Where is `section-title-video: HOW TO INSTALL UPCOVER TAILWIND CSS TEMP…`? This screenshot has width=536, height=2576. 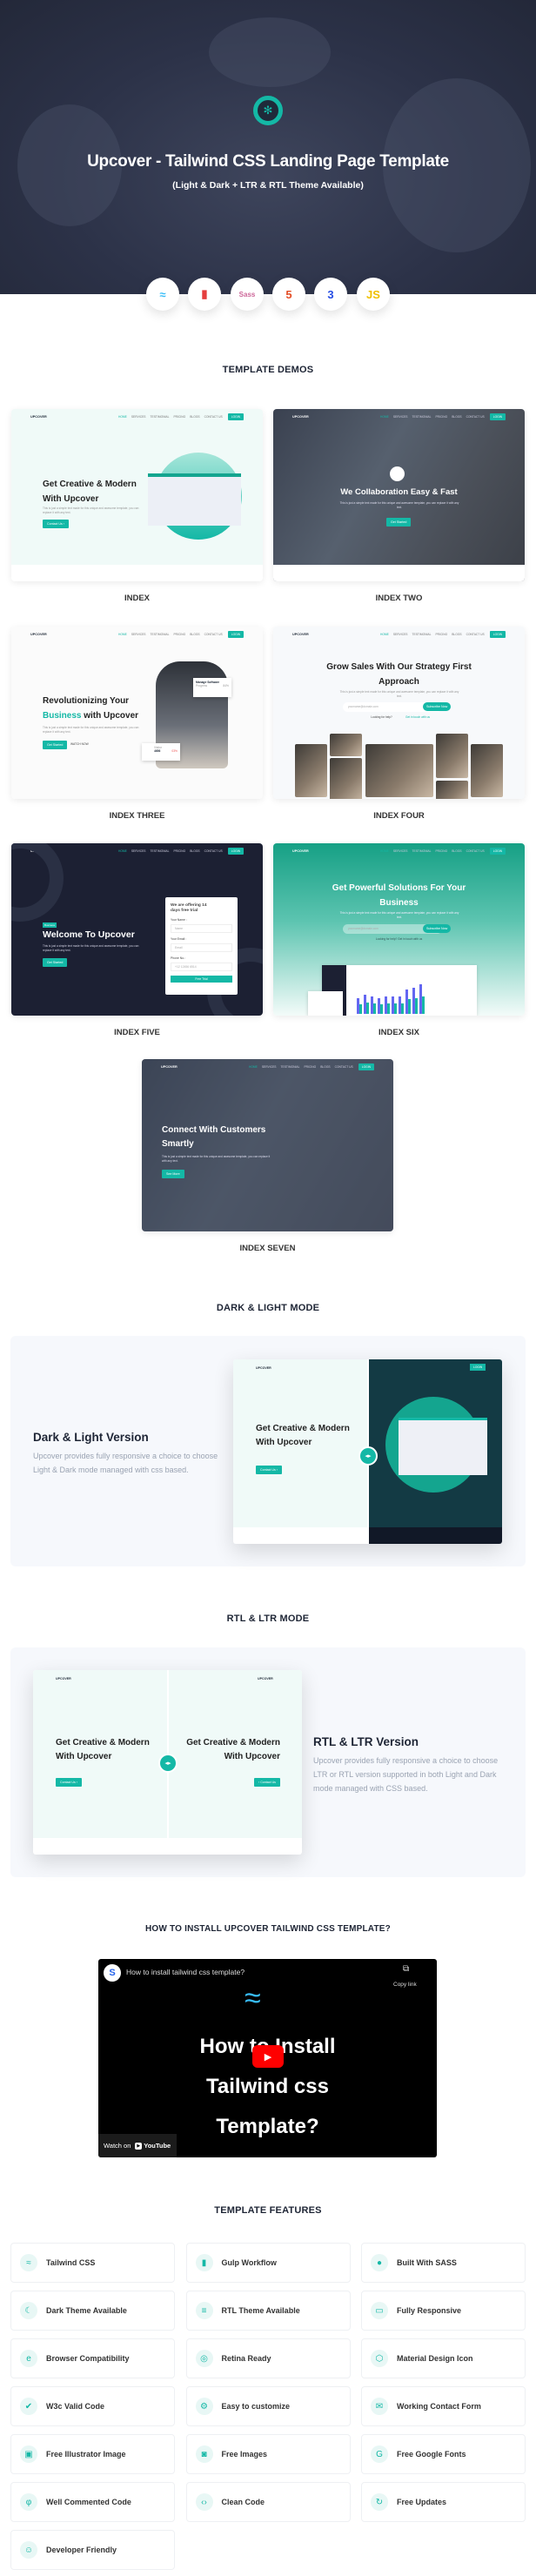 section-title-video: HOW TO INSTALL UPCOVER TAILWIND CSS TEMP… is located at coordinates (268, 1929).